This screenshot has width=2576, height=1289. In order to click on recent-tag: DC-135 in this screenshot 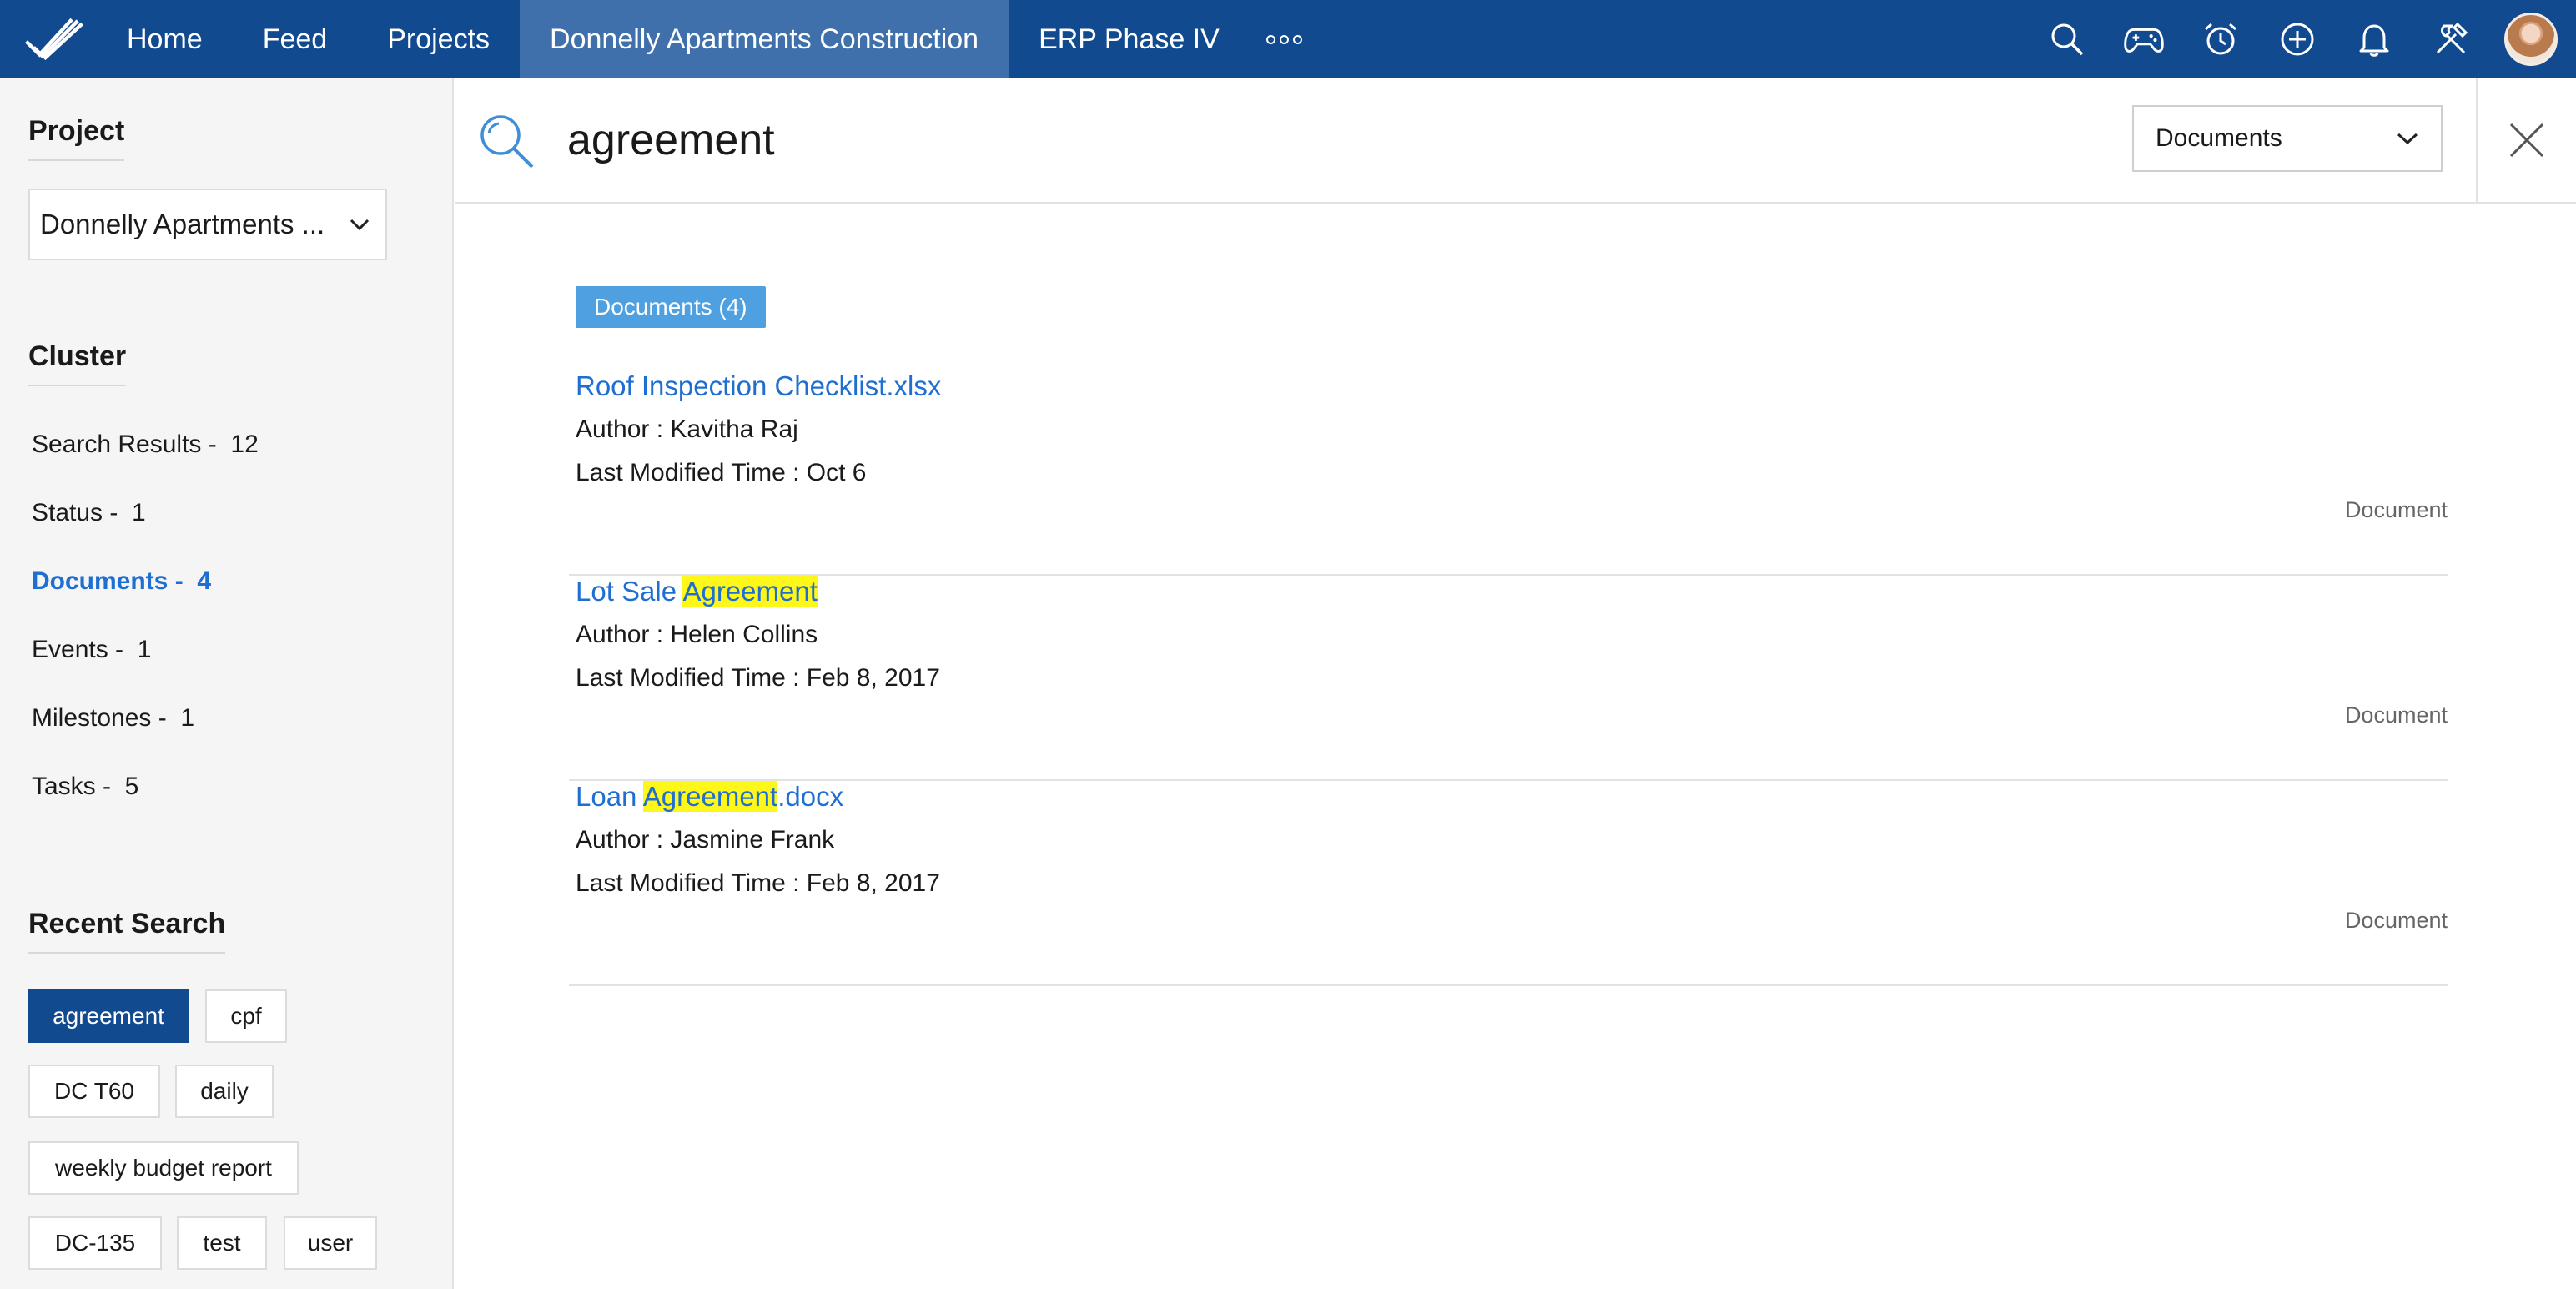, I will do `click(95, 1243)`.